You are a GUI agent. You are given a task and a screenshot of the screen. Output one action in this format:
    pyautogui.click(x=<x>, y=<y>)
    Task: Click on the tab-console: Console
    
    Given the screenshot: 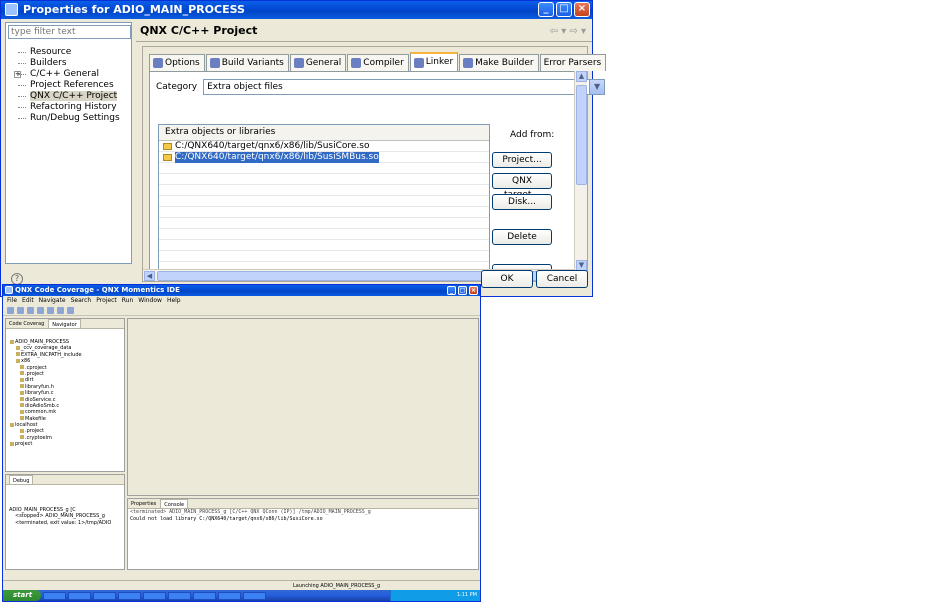 What is the action you would take?
    pyautogui.click(x=174, y=503)
    